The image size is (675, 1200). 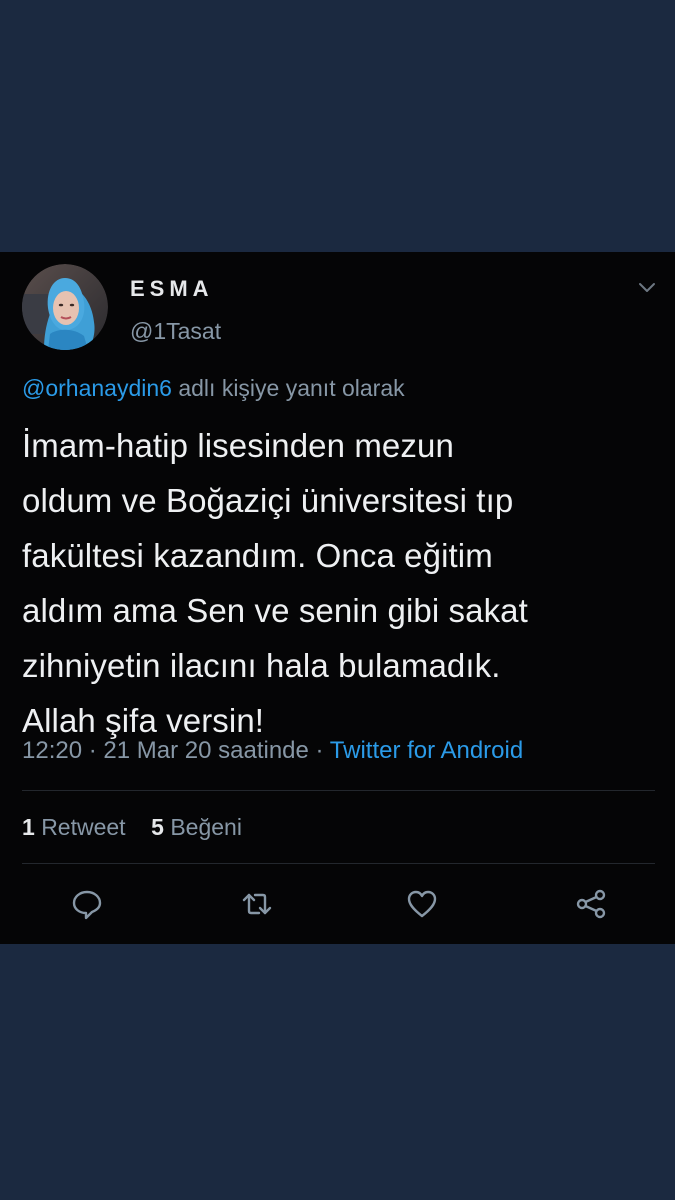 I want to click on reply-icon, so click(x=87, y=904).